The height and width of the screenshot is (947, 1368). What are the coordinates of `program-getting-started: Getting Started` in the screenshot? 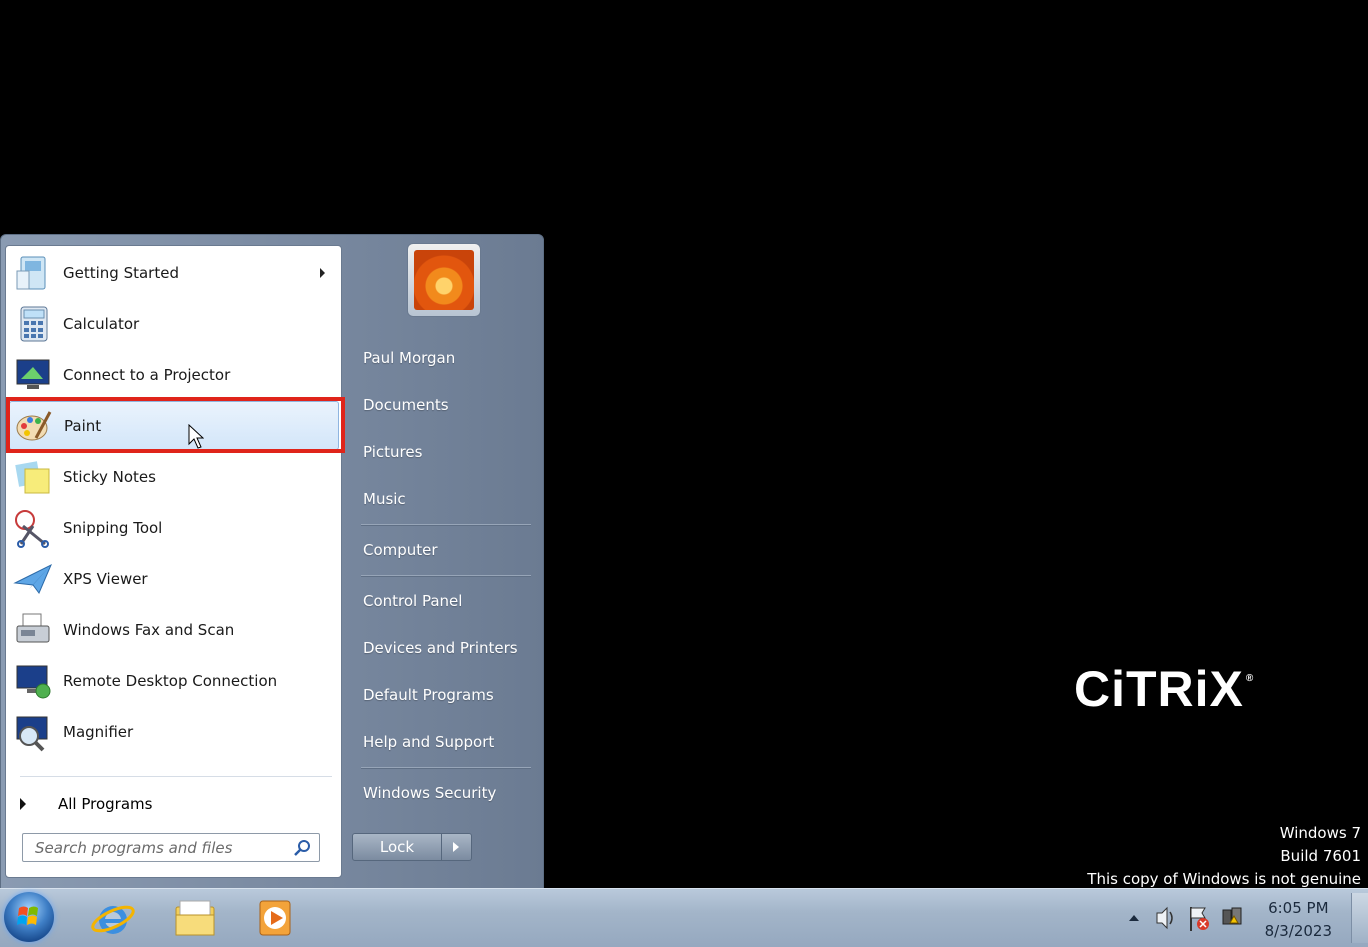 It's located at (174, 272).